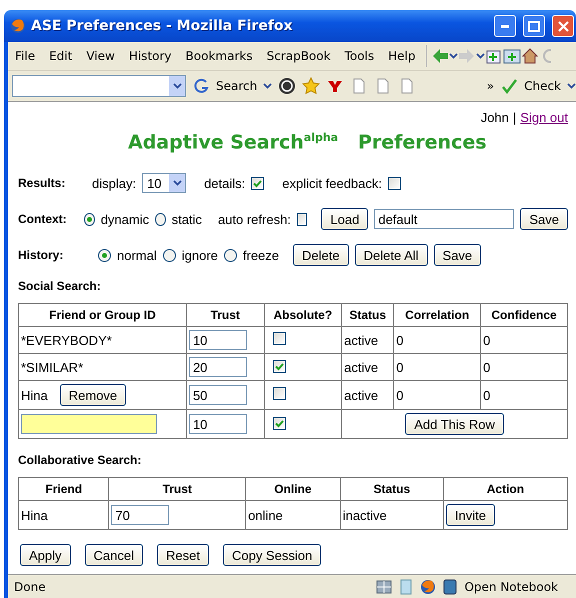  Describe the element at coordinates (61, 56) in the screenshot. I see `menu-item: Edit` at that location.